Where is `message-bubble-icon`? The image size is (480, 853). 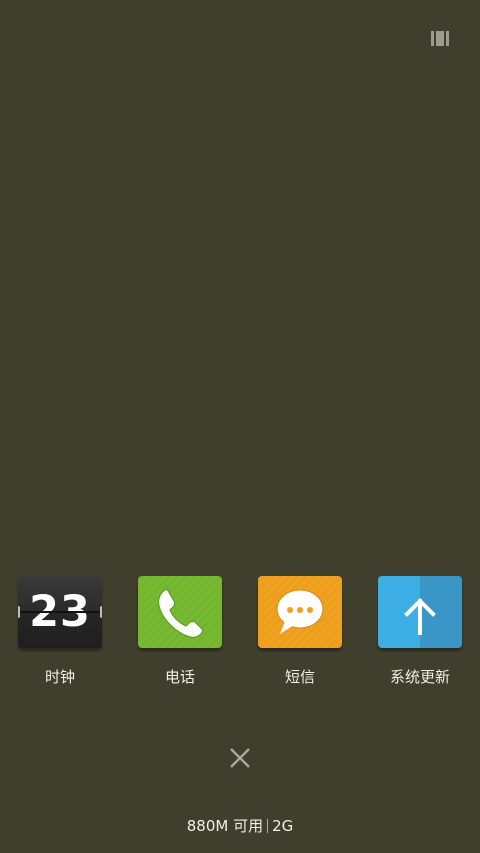
message-bubble-icon is located at coordinates (300, 611).